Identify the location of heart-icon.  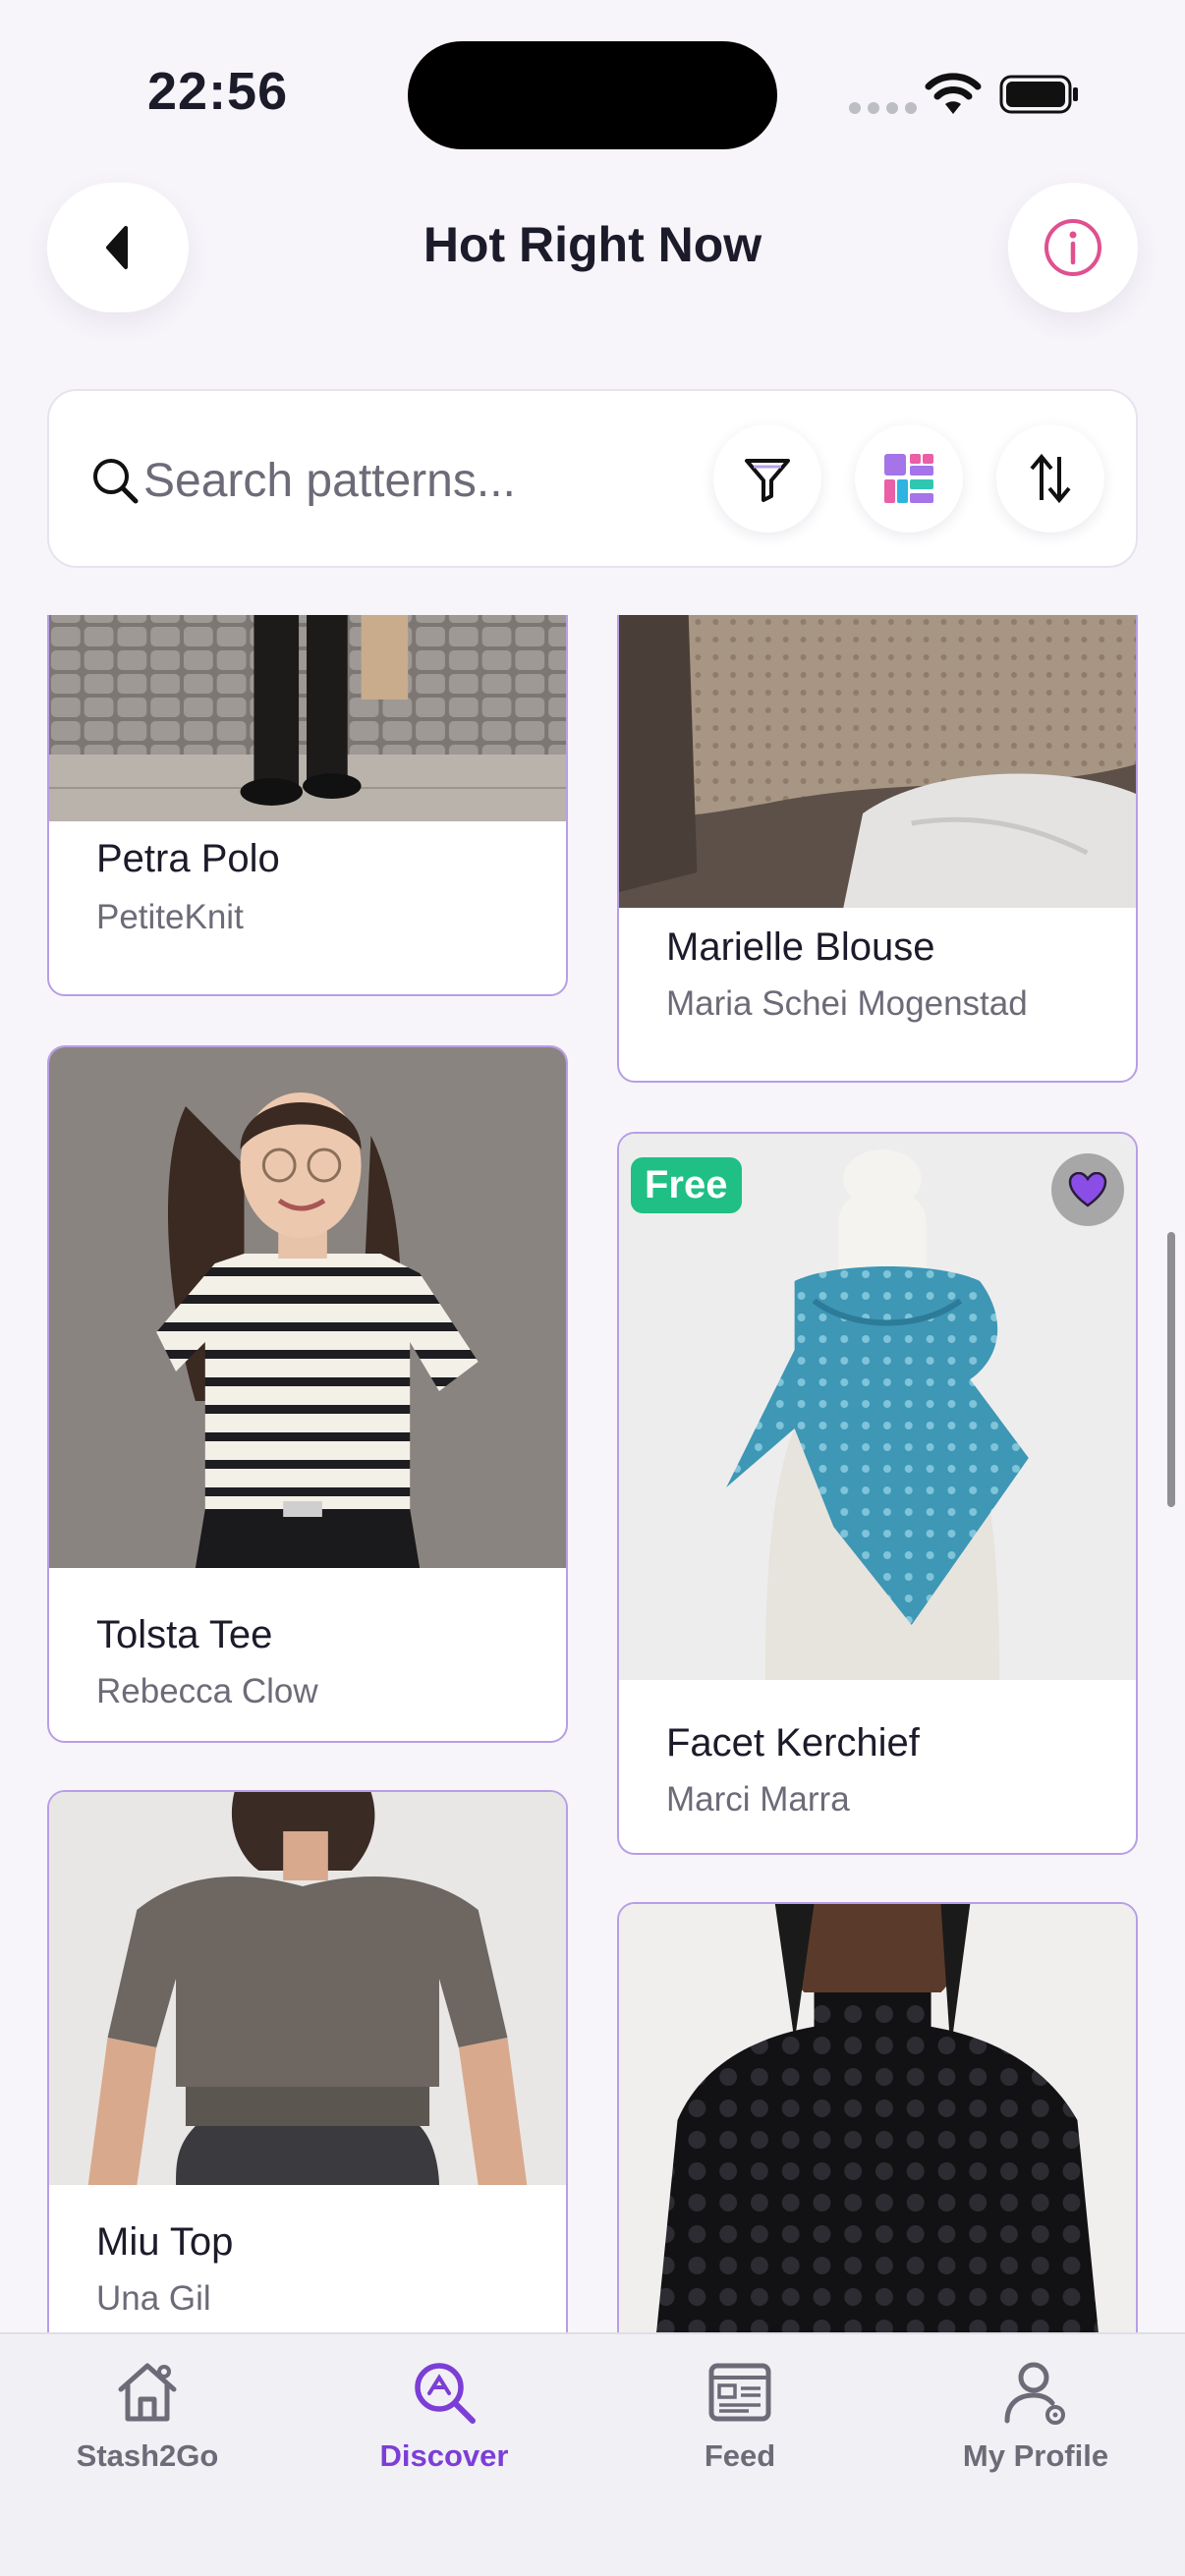
(1088, 1189).